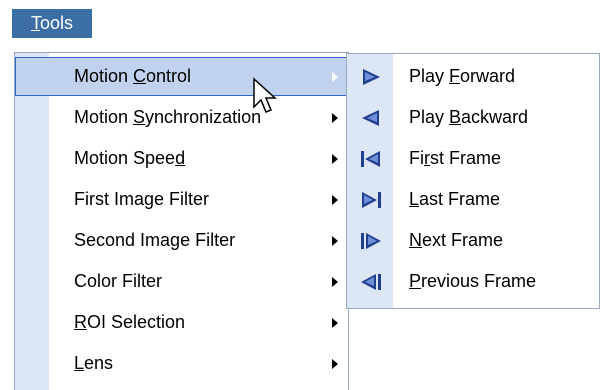 The image size is (602, 390). Describe the element at coordinates (130, 158) in the screenshot. I see `menu-item-label: Motion Speed` at that location.